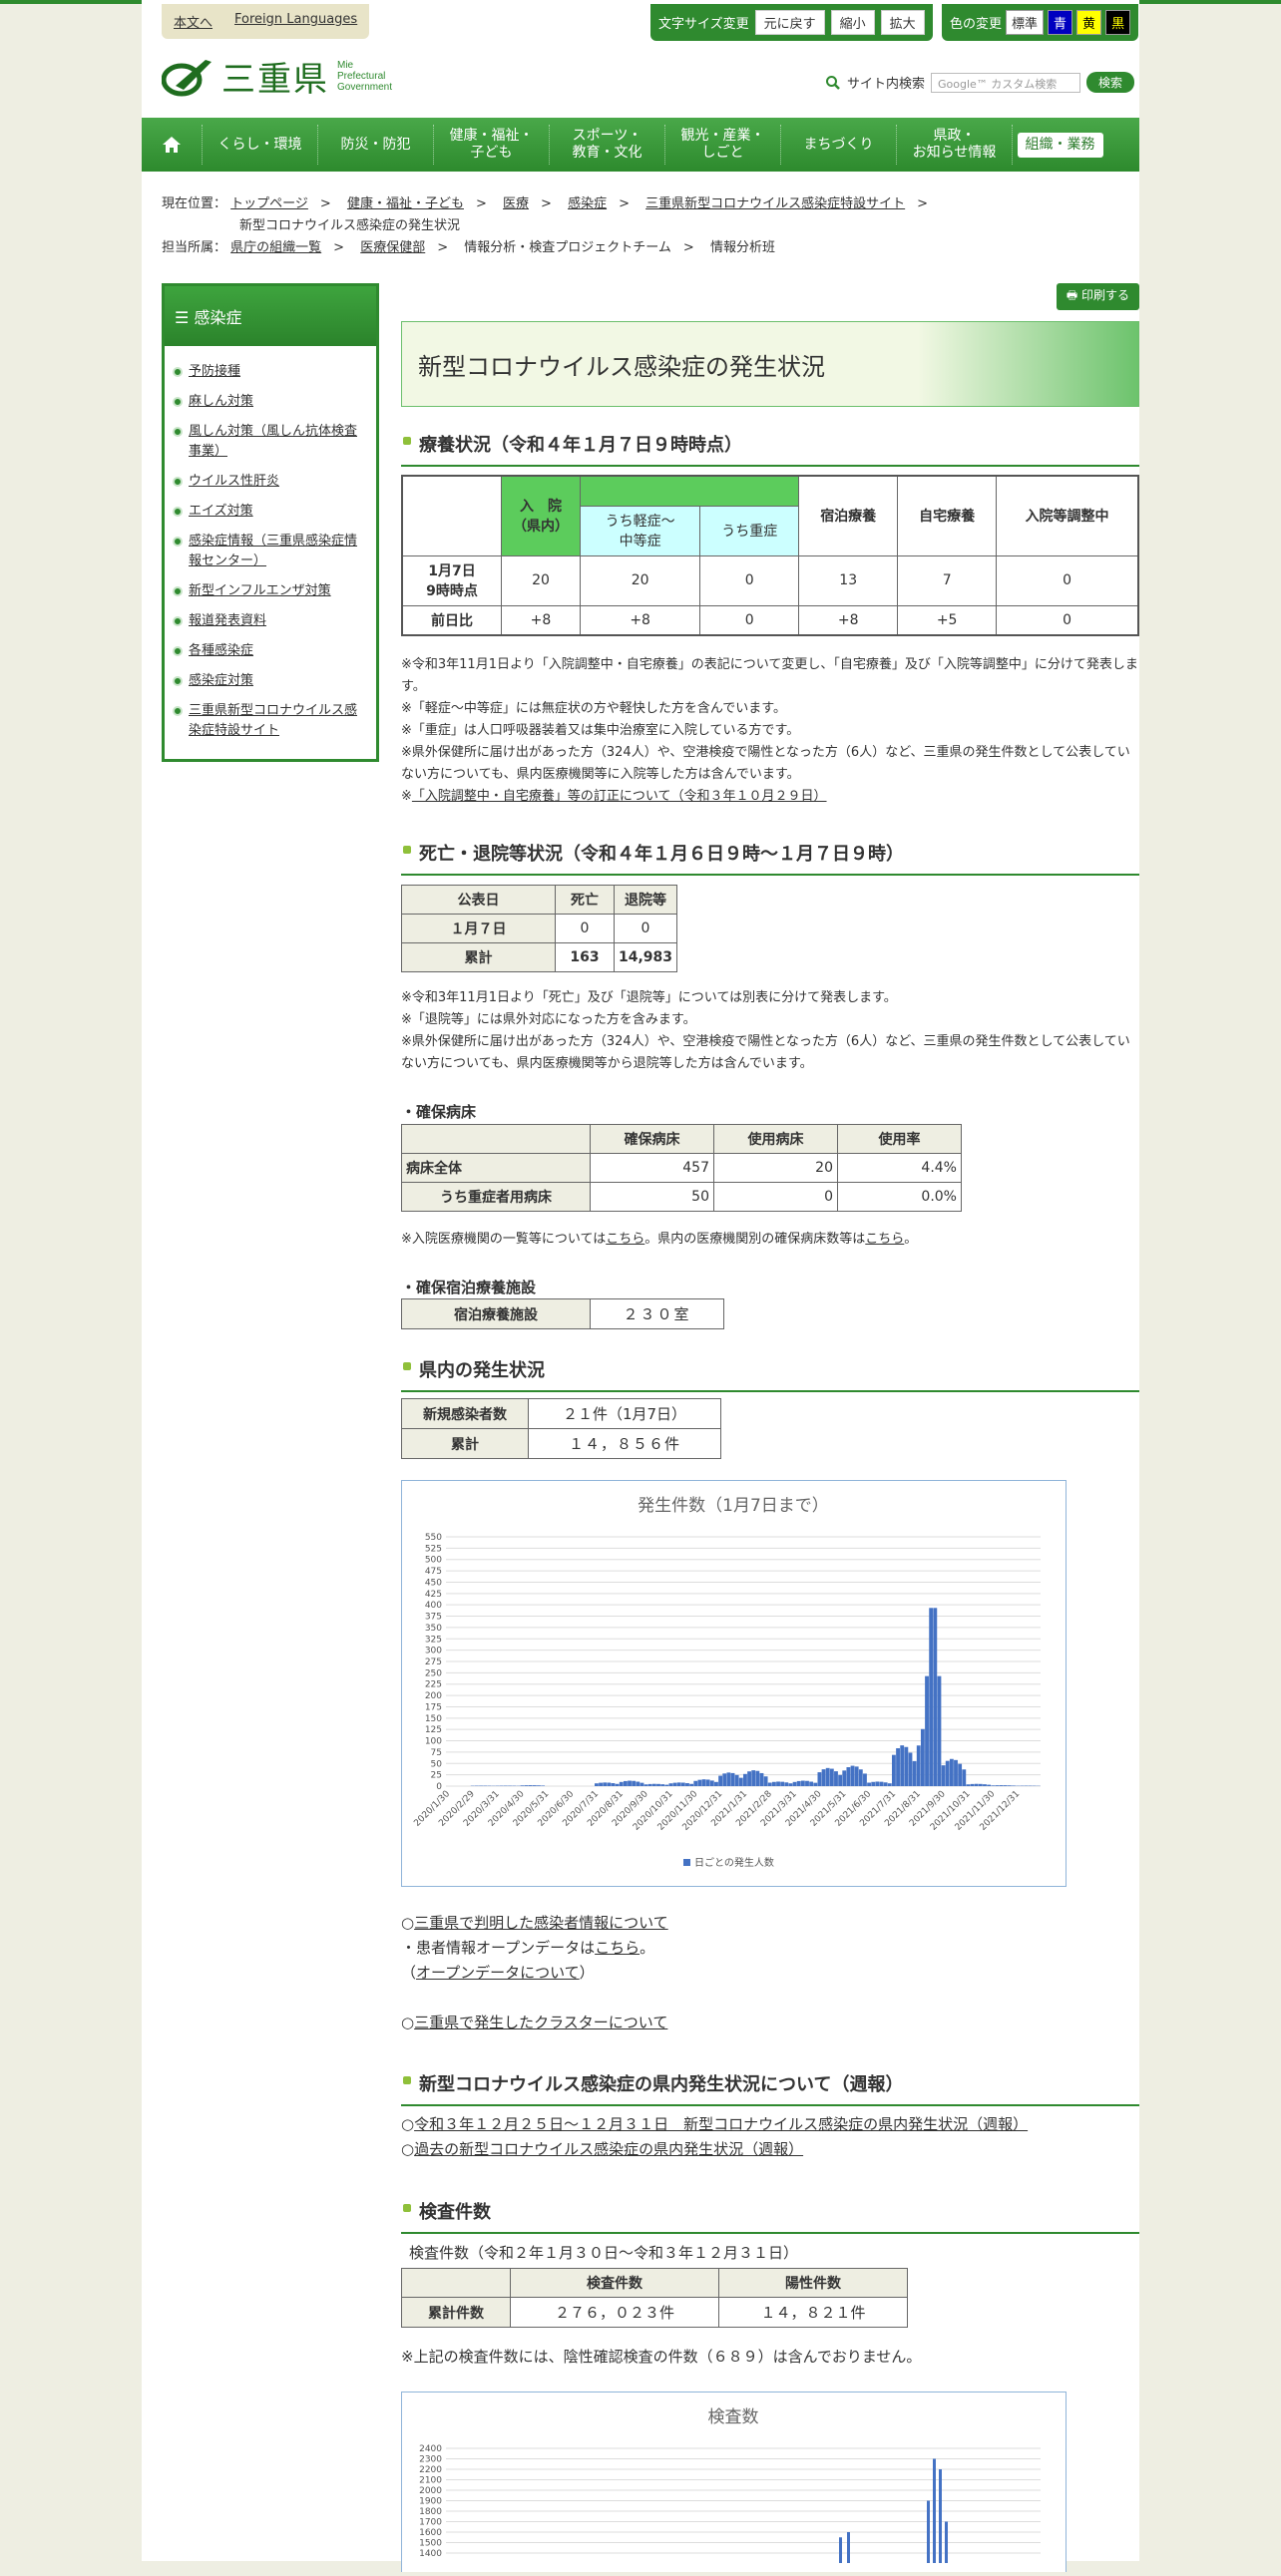  I want to click on dept-item: 県庁の組織一覧, so click(275, 247).